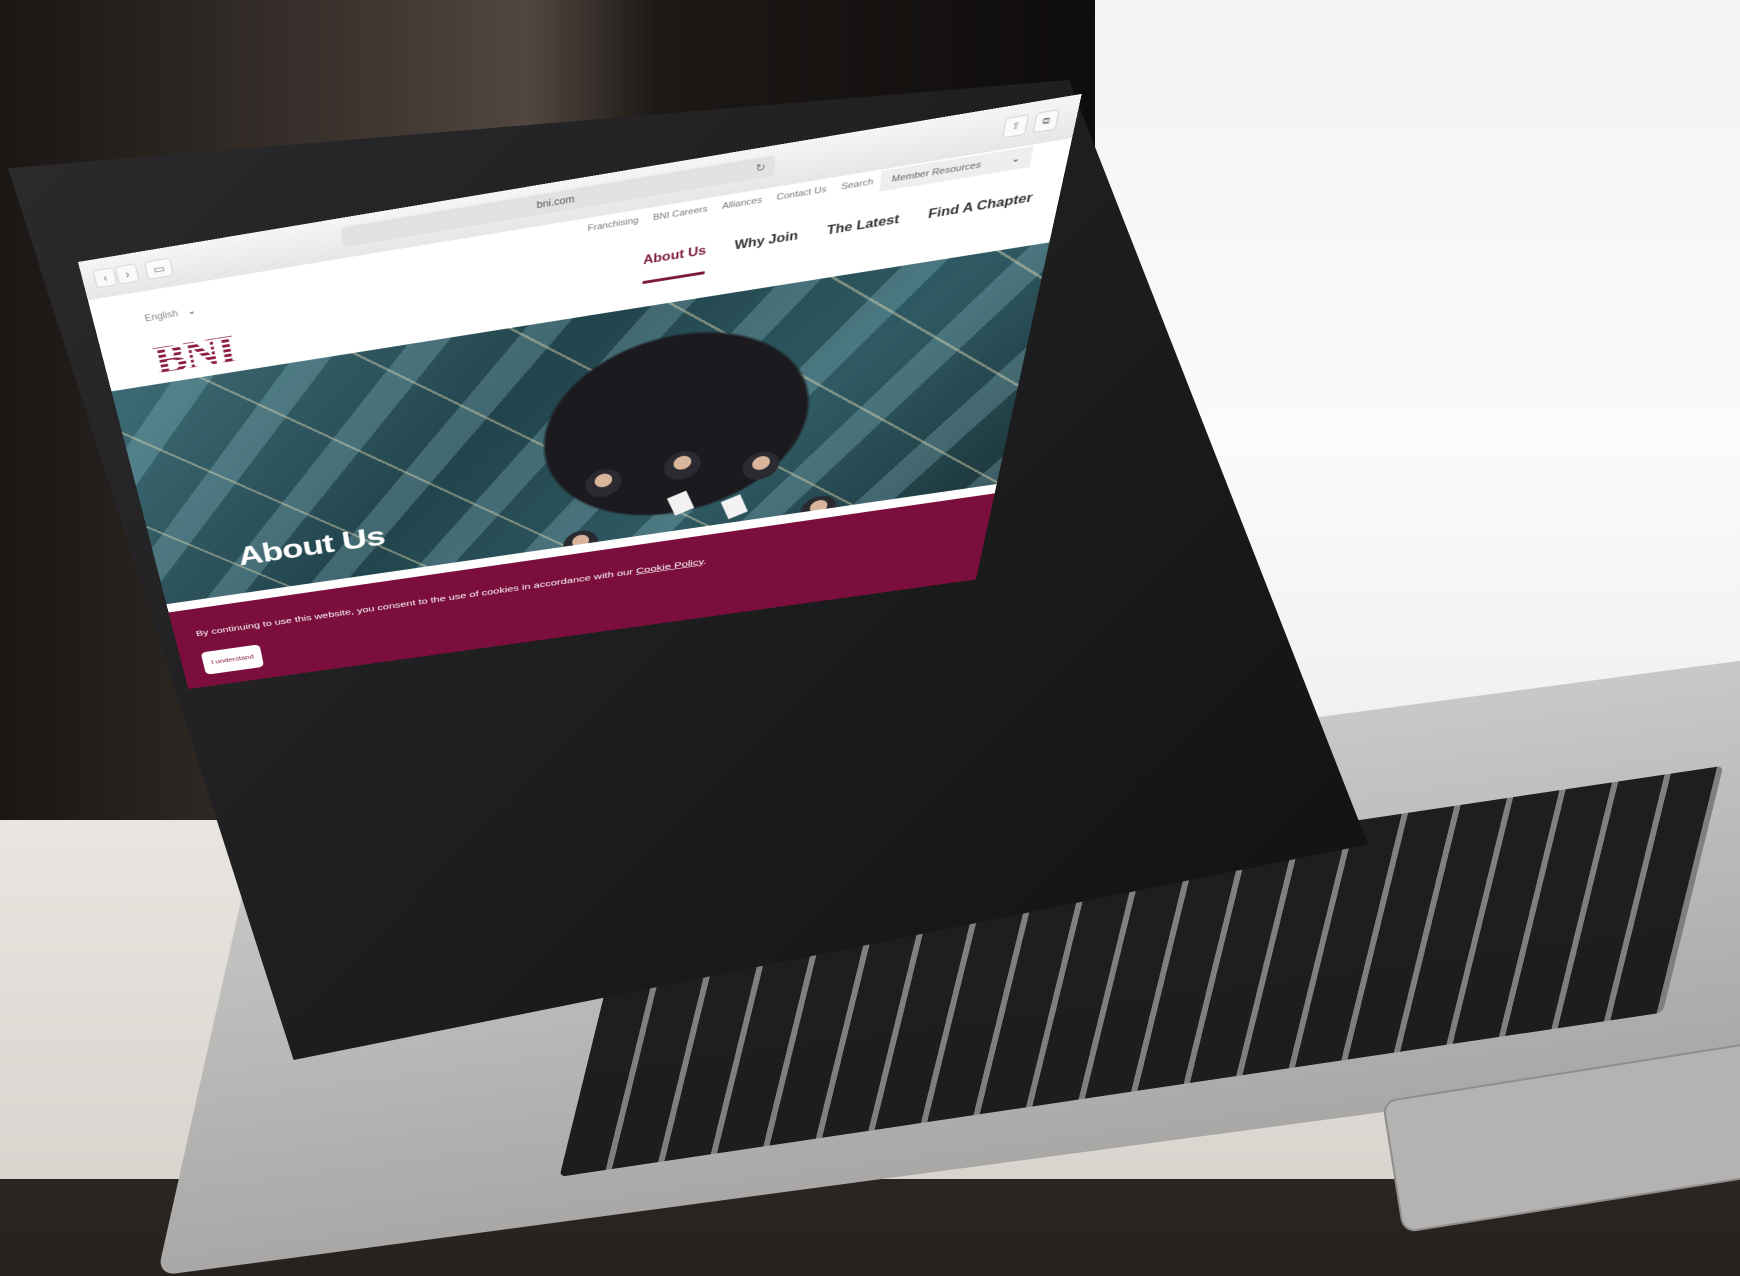 Image resolution: width=1740 pixels, height=1276 pixels. I want to click on tabs-icon: ⧉, so click(1046, 121).